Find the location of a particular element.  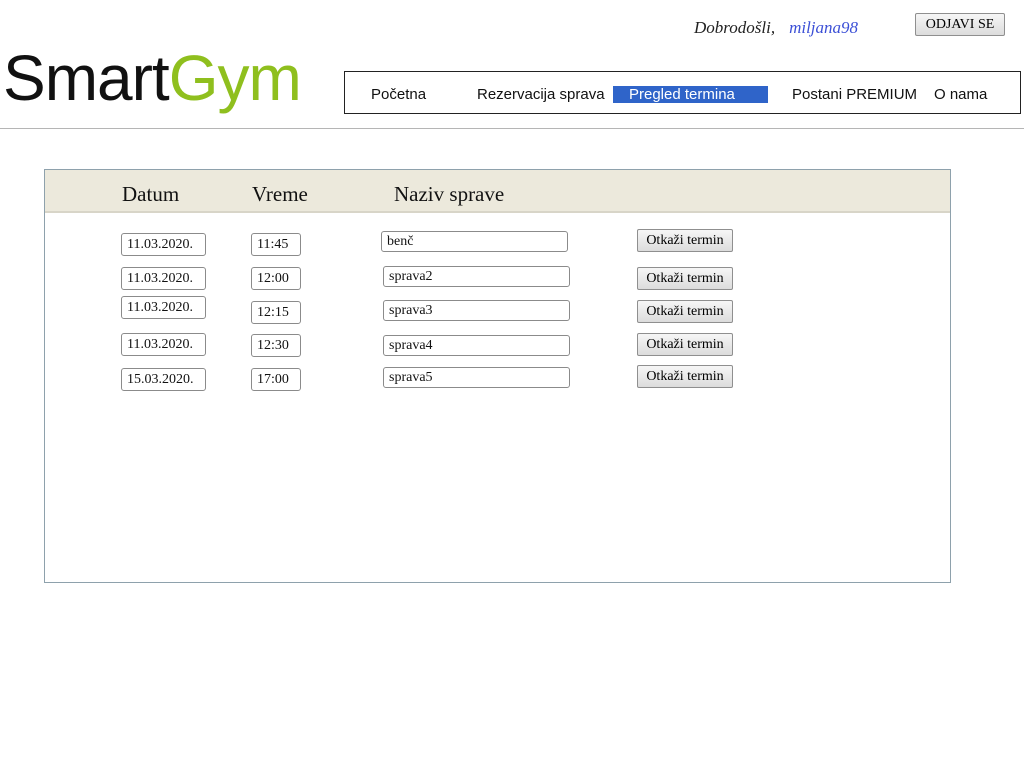

nav-item-o-nama: O nama is located at coordinates (960, 94).